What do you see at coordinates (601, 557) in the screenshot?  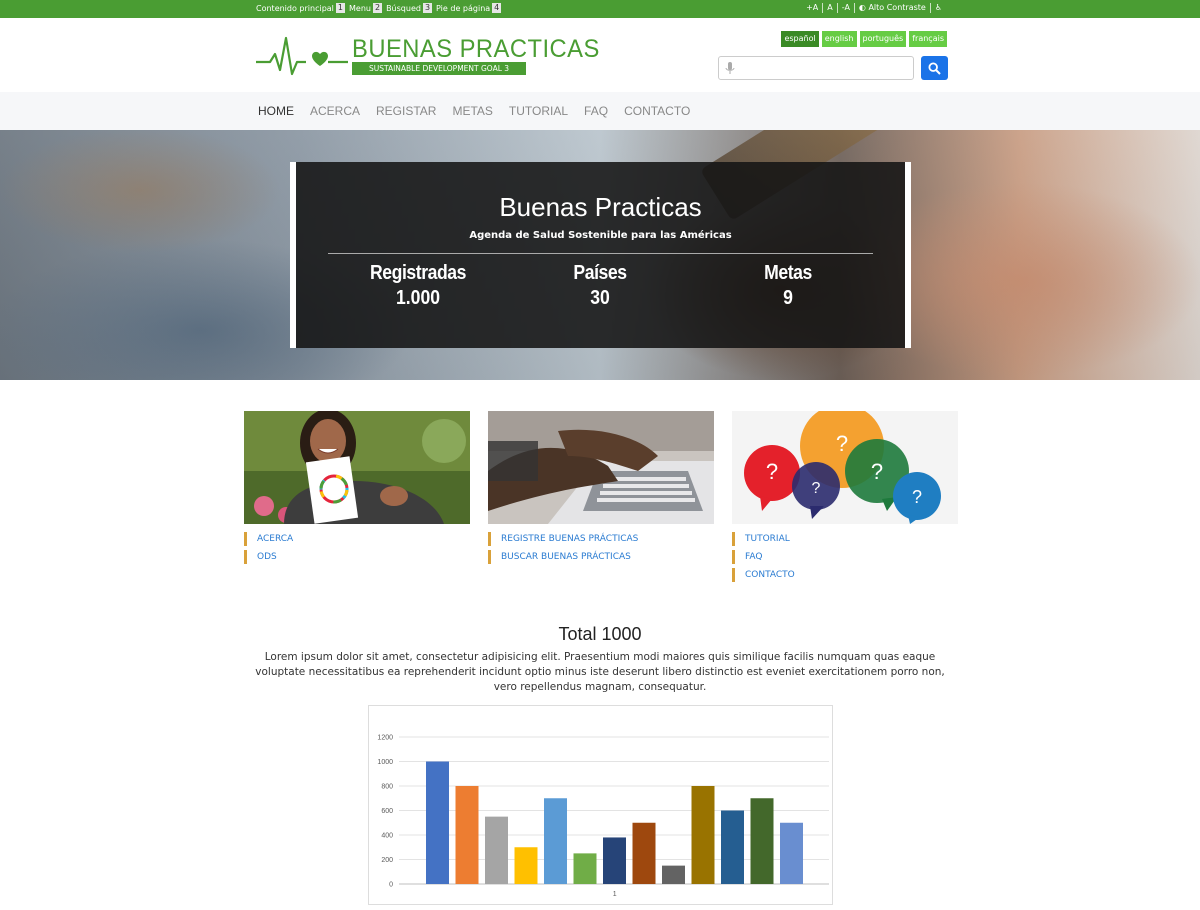 I see `link-buscar-buenas-practicas: BUSCAR BUENAS PRÁCTICAS` at bounding box center [601, 557].